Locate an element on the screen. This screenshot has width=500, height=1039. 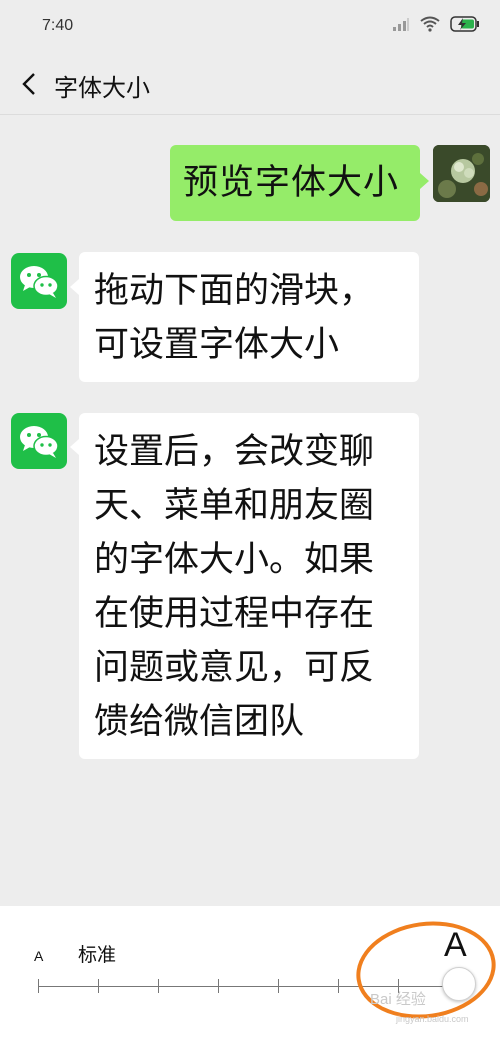
status-bar: 7:40 is located at coordinates (250, 28).